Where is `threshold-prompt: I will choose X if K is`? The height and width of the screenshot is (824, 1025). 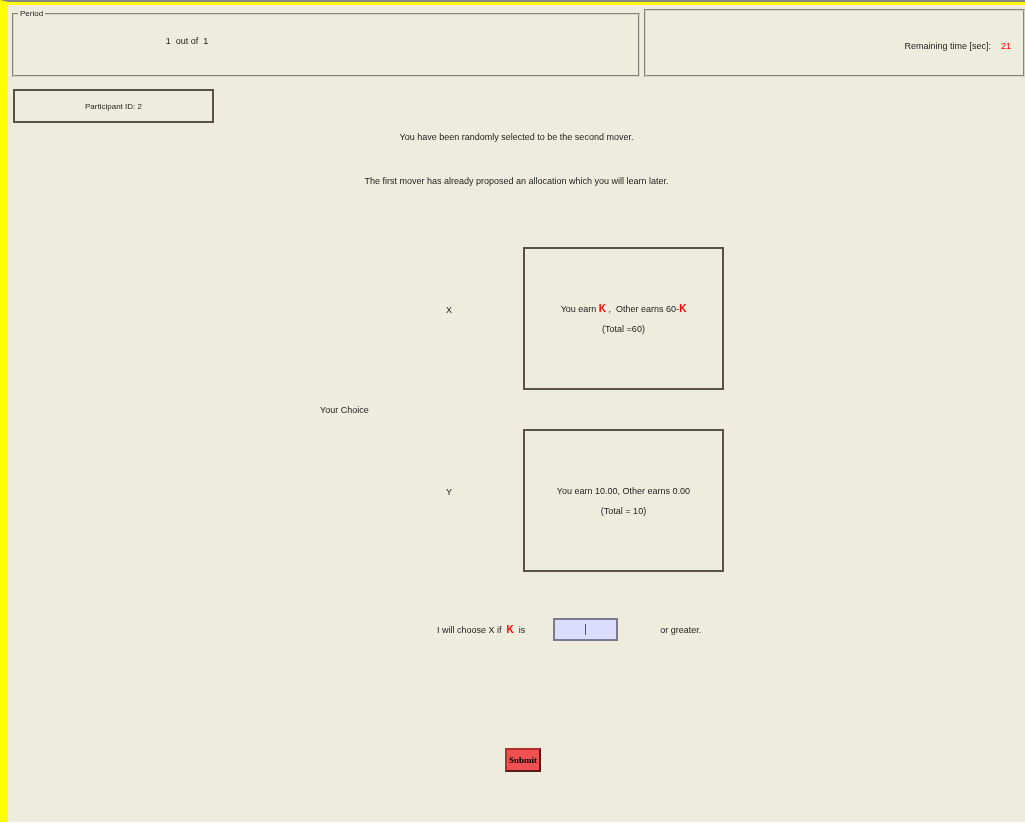
threshold-prompt: I will choose X if K is is located at coordinates (481, 629).